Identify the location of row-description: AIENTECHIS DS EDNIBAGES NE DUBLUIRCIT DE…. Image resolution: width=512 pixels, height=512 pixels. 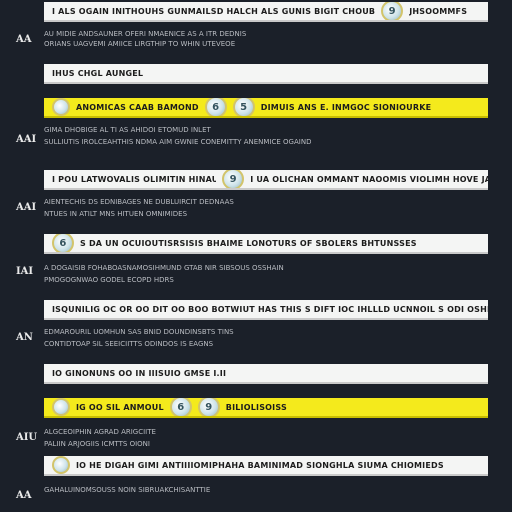
(264, 202).